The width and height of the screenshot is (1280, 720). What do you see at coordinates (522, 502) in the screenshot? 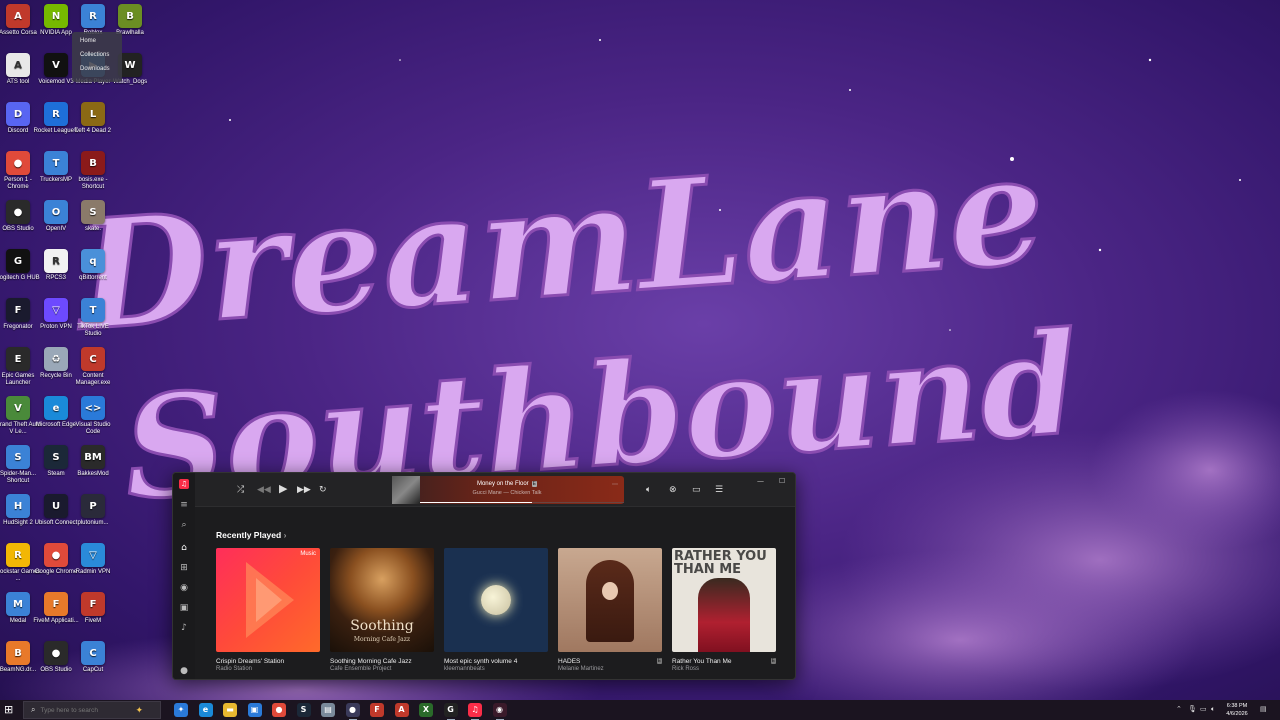
I see `playback-progress-bar` at bounding box center [522, 502].